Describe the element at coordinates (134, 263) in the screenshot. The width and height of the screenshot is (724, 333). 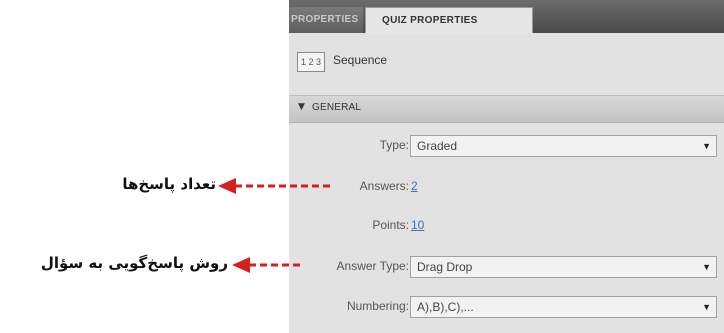
I see `annotation-answer-method: روش پاسخ‌گویی به سؤال` at that location.